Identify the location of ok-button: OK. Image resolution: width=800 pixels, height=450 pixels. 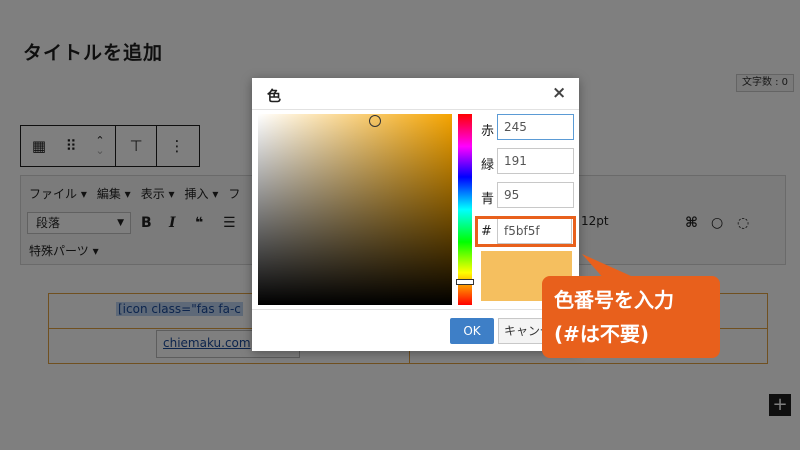
(472, 331).